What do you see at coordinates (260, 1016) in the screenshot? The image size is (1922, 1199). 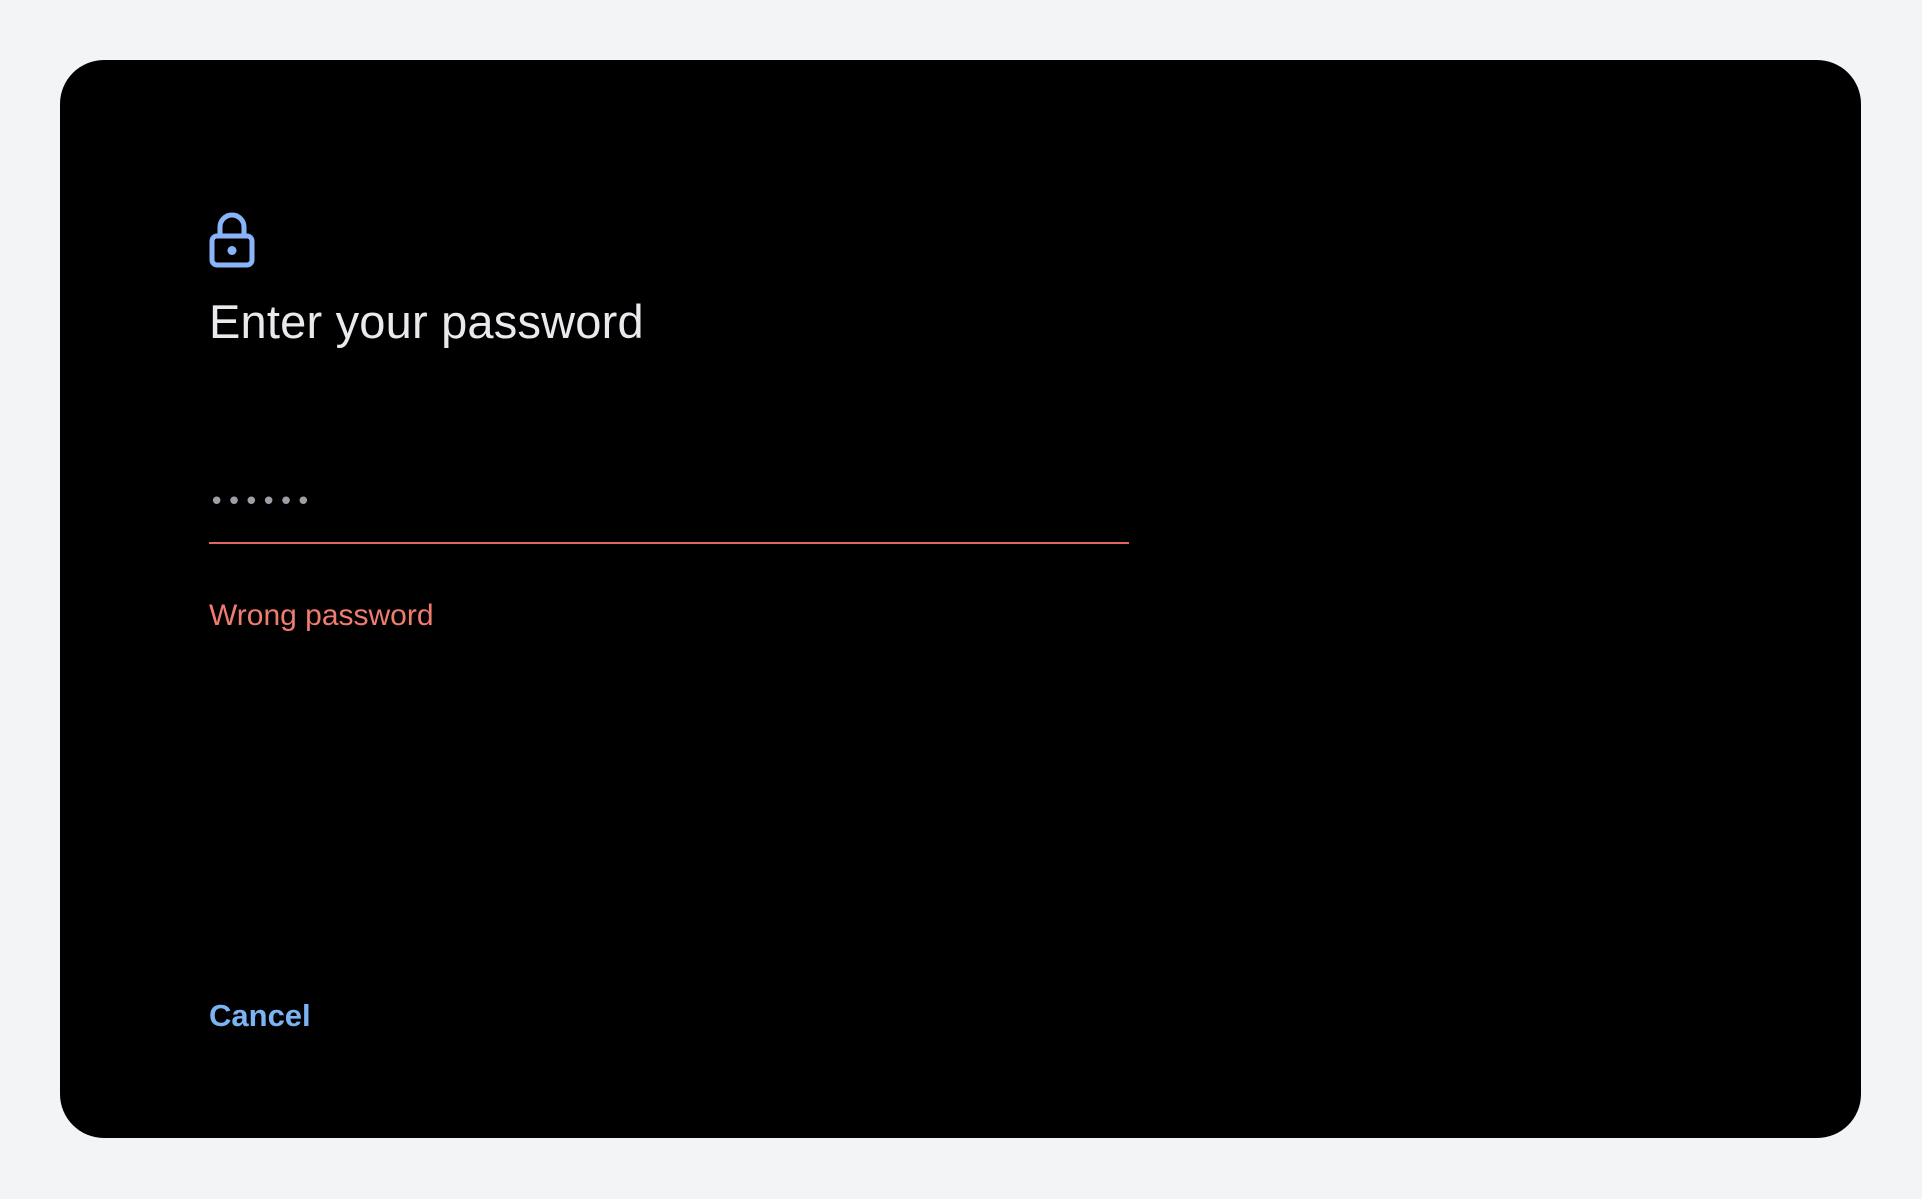 I see `cancel-button: Cancel` at bounding box center [260, 1016].